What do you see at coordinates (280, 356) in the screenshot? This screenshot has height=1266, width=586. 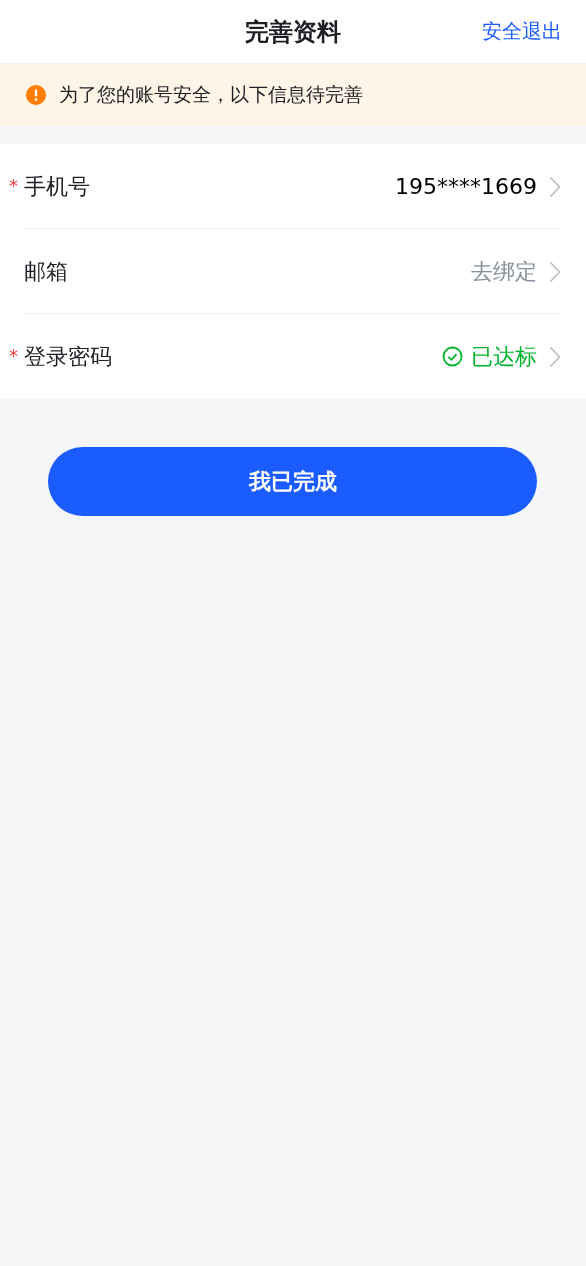 I see `settings-row: * 登录密码 已达标` at bounding box center [280, 356].